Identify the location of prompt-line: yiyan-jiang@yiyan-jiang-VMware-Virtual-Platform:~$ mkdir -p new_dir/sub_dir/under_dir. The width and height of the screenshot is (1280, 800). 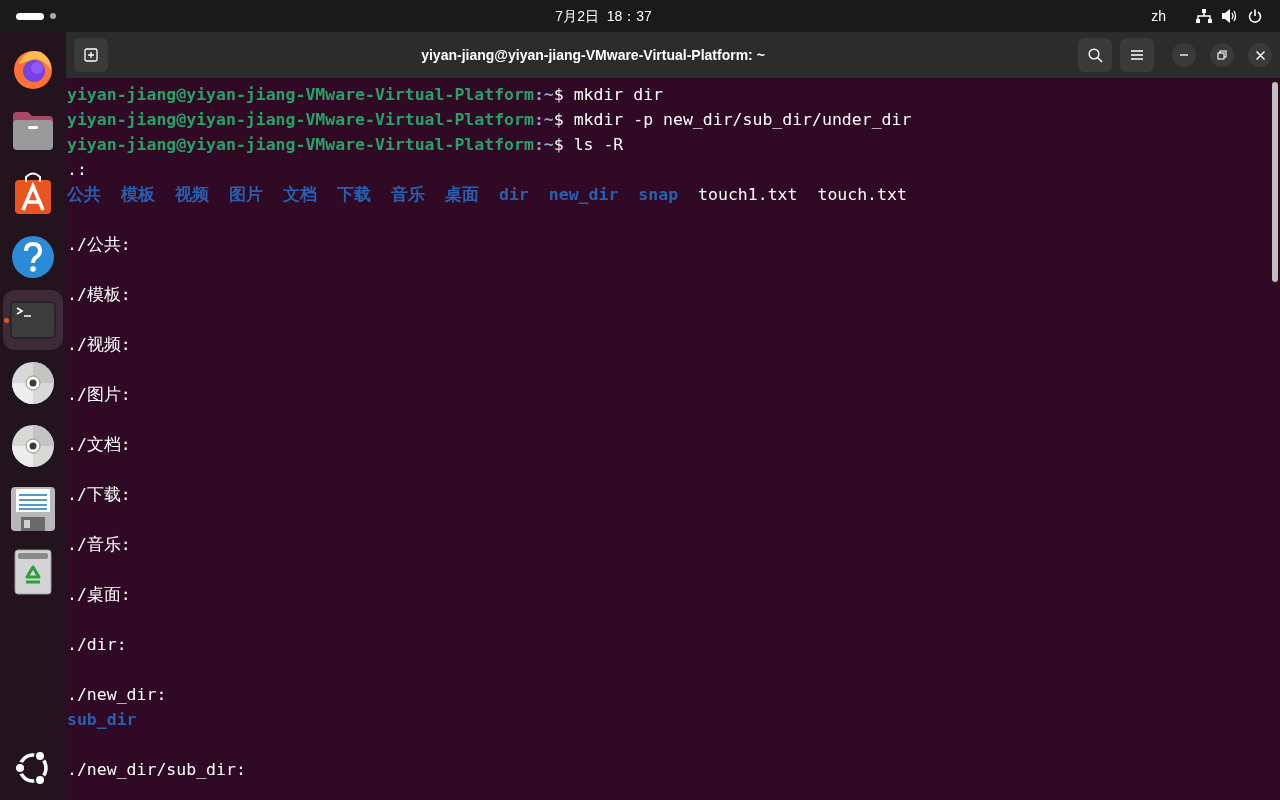
(490, 120).